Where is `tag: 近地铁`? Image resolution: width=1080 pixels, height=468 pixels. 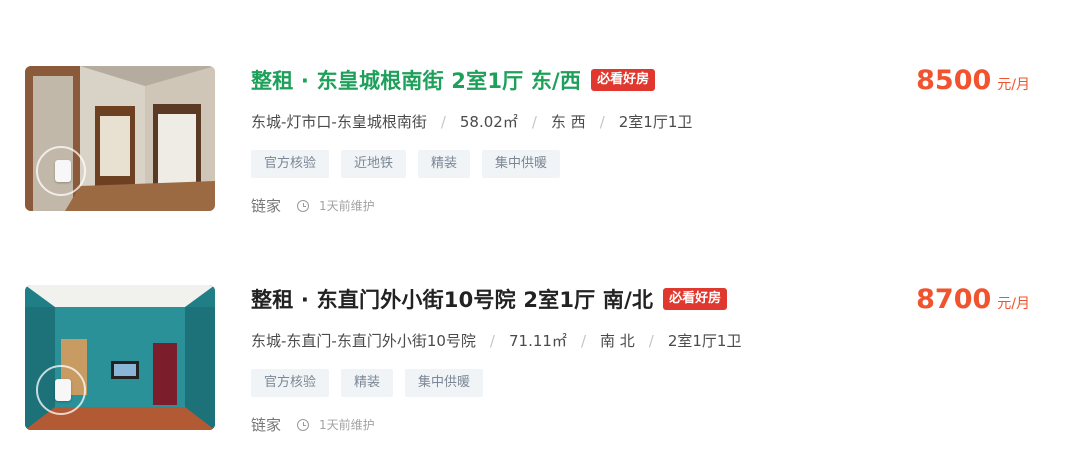
tag: 近地铁 is located at coordinates (374, 164).